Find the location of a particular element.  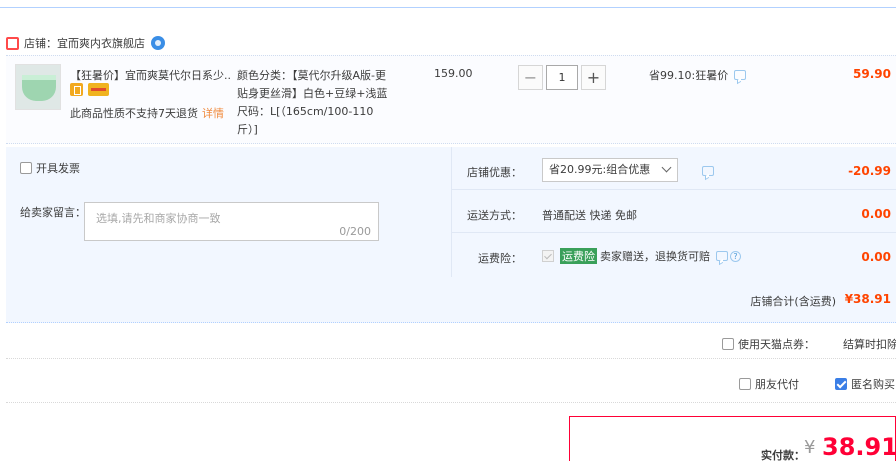

anonymous-purchase-label: 匿名购买 is located at coordinates (873, 384).